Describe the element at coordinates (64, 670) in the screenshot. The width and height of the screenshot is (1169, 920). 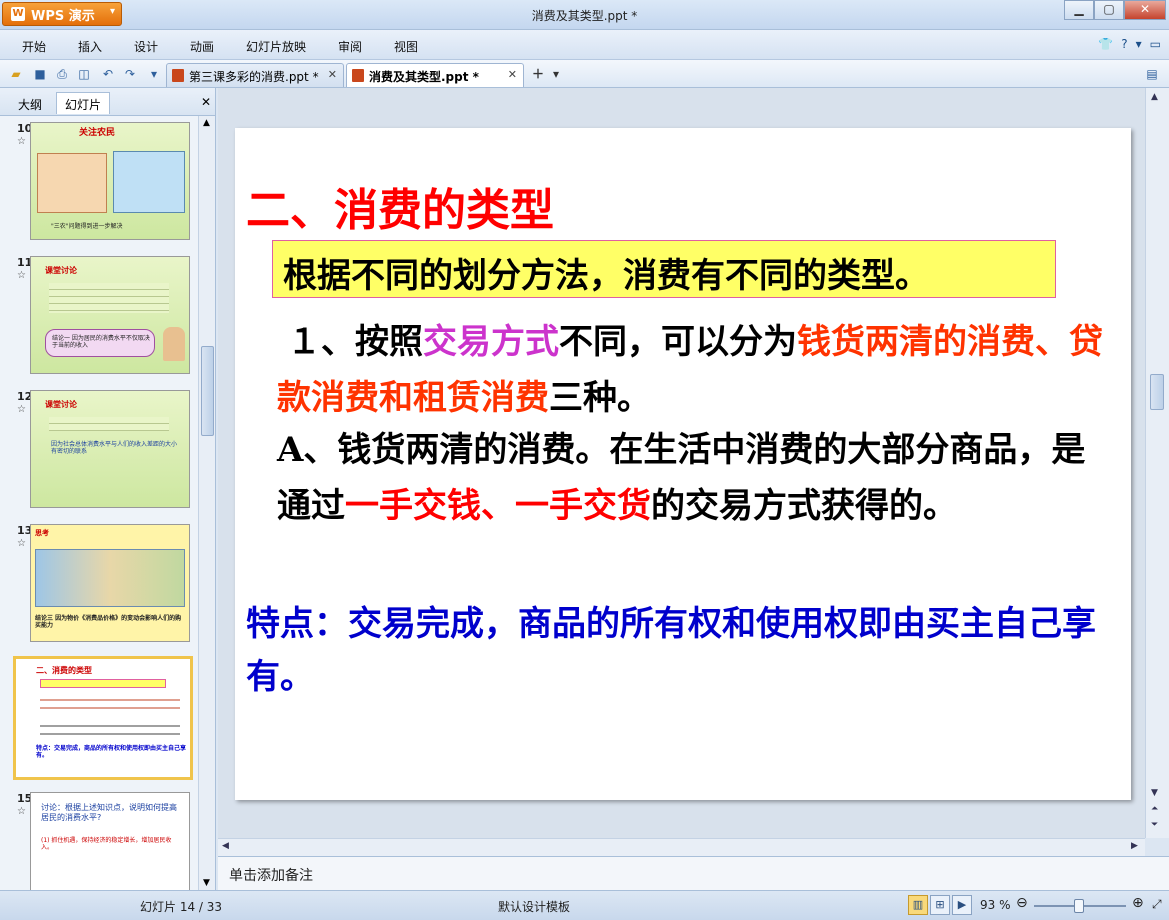
I see `thumb-title: 二、消费的类型` at that location.